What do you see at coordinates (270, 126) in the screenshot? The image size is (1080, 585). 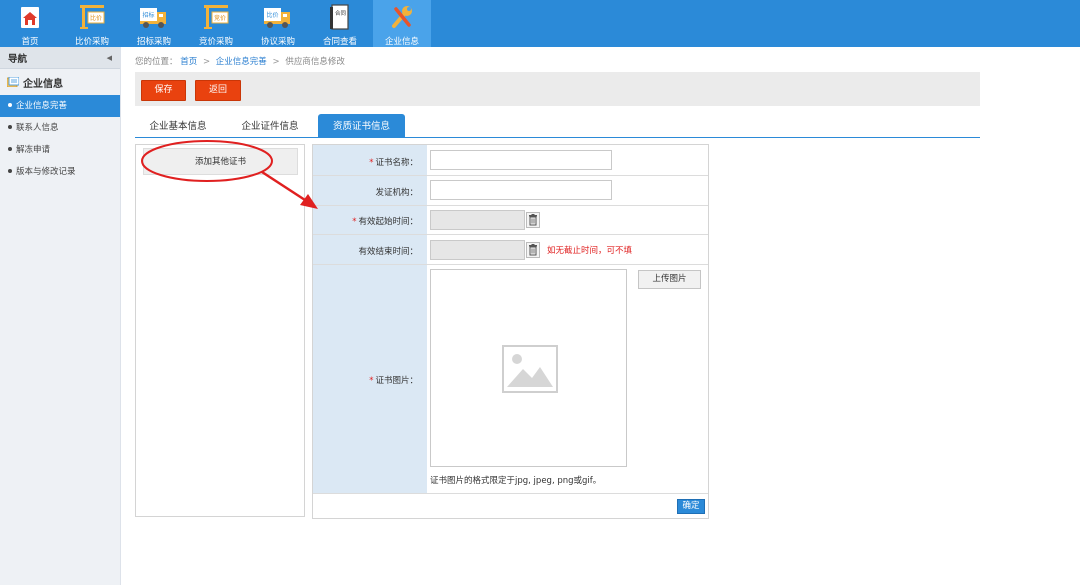 I see `tab-license-info: 企业证件信息` at bounding box center [270, 126].